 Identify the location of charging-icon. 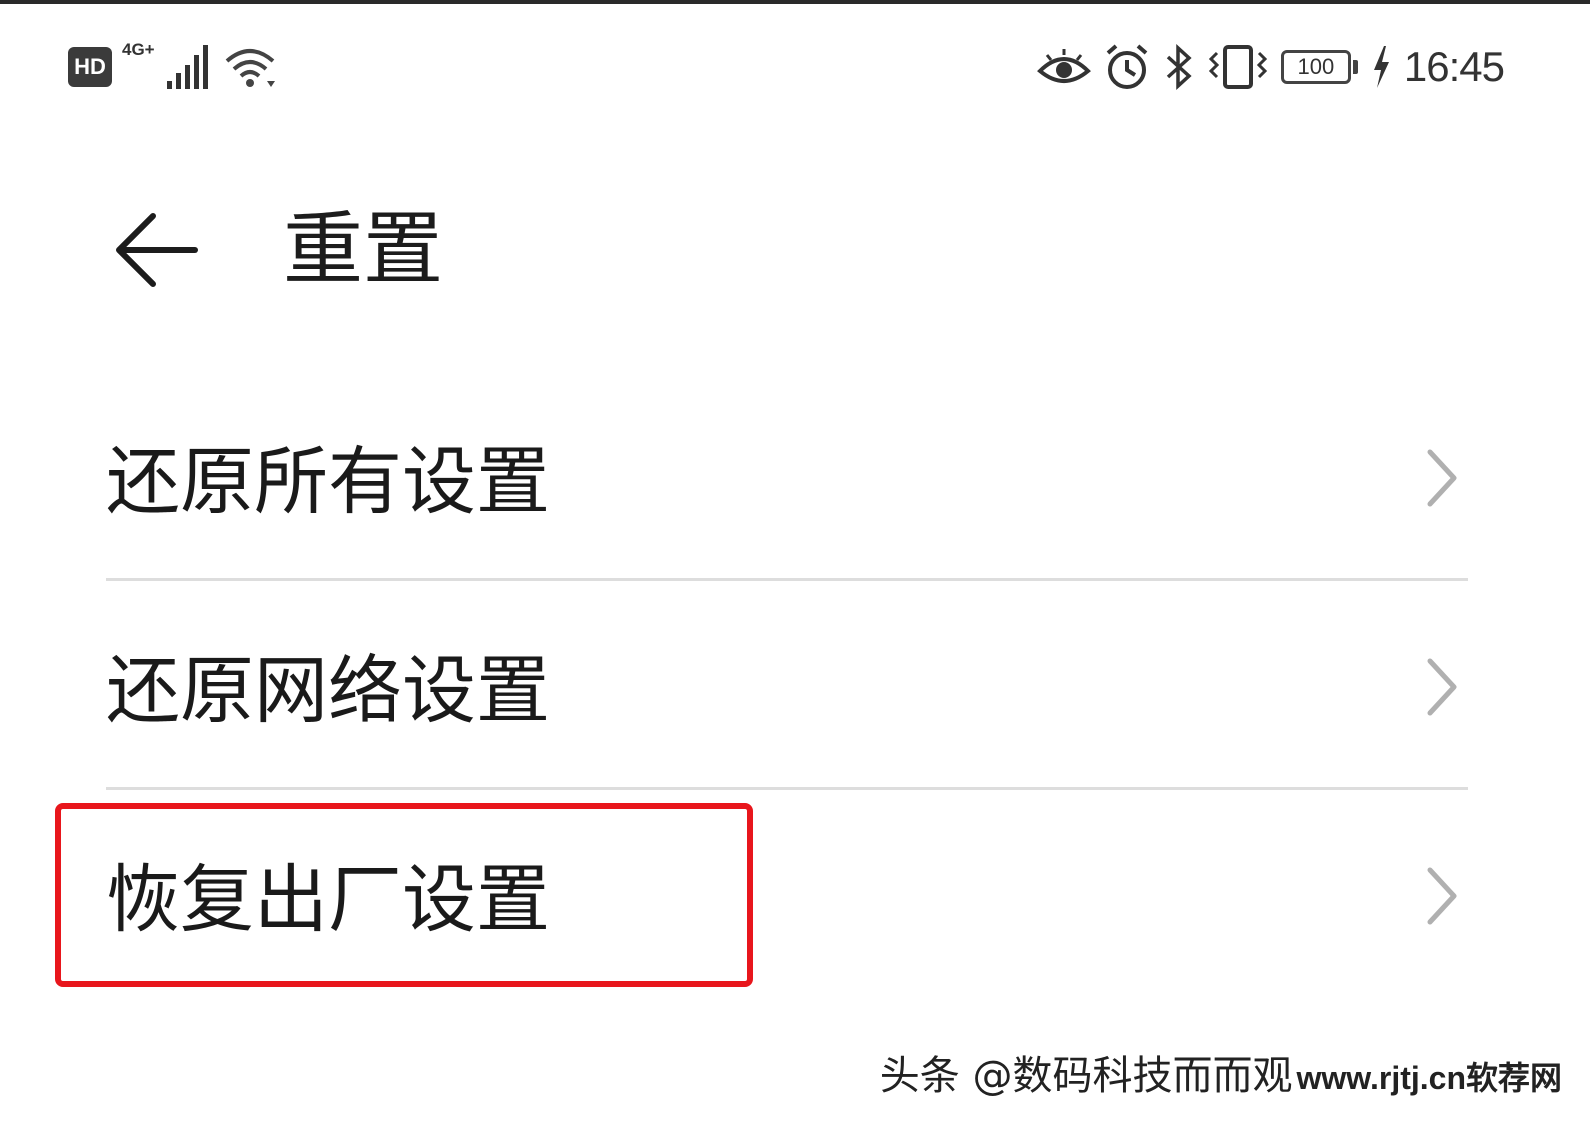
(1381, 67).